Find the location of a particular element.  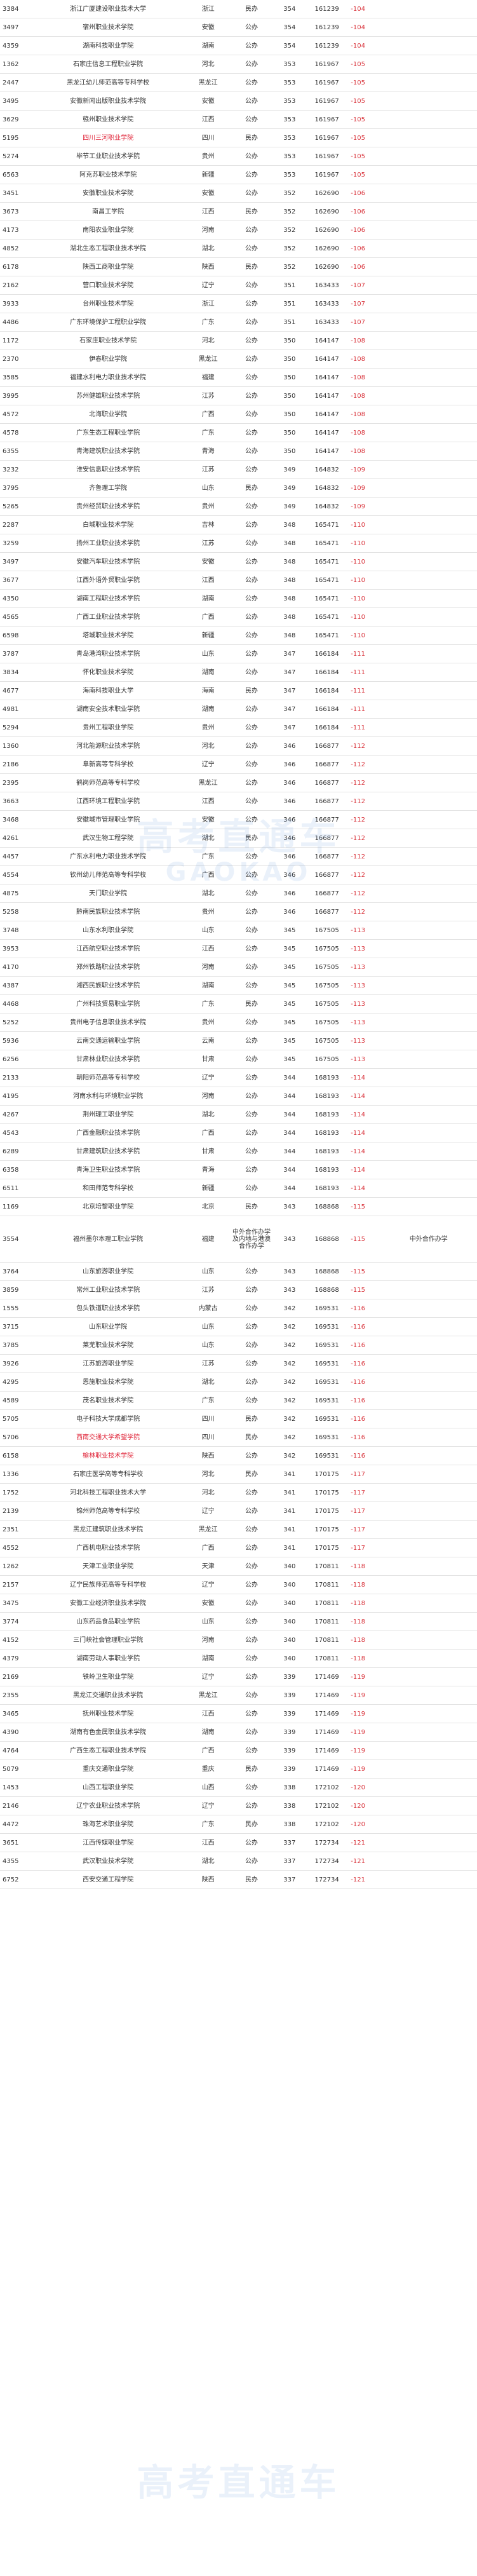

school-name: 黑龙江交通职业技术学院 is located at coordinates (108, 1695).